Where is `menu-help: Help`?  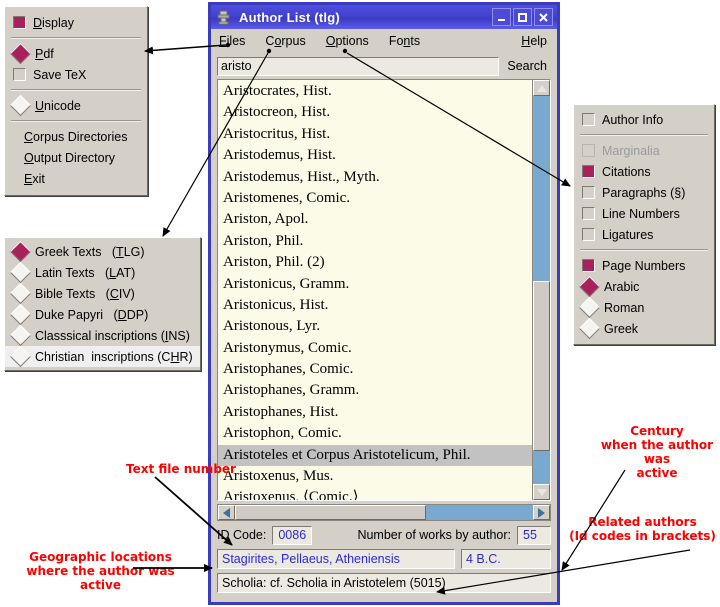
menu-help: Help is located at coordinates (534, 41).